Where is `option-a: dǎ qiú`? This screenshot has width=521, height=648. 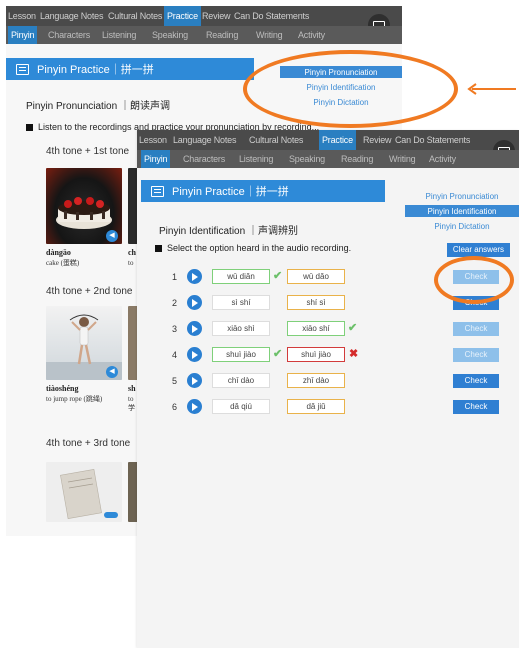 option-a: dǎ qiú is located at coordinates (241, 406).